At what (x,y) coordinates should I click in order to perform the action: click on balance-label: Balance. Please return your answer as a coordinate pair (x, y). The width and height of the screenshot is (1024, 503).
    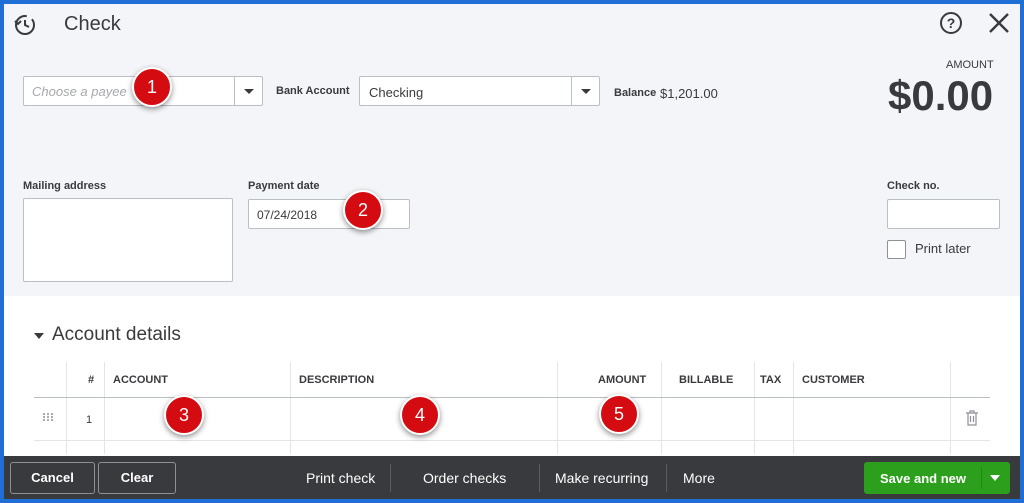
    Looking at the image, I should click on (635, 93).